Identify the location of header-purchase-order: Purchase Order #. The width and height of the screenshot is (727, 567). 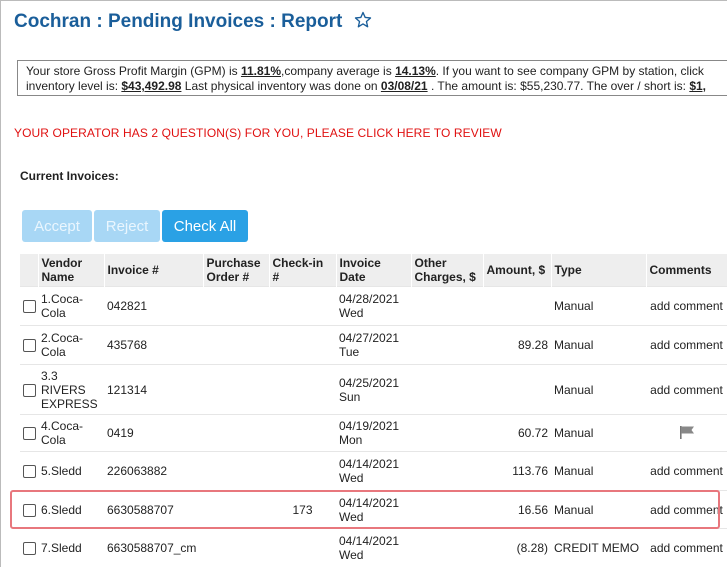
(236, 270).